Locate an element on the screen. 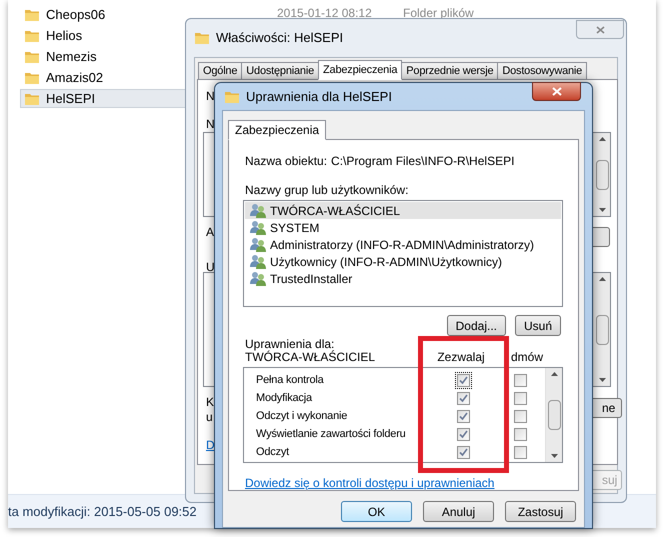 The image size is (666, 537). folder-item: Cheops06 is located at coordinates (104, 14).